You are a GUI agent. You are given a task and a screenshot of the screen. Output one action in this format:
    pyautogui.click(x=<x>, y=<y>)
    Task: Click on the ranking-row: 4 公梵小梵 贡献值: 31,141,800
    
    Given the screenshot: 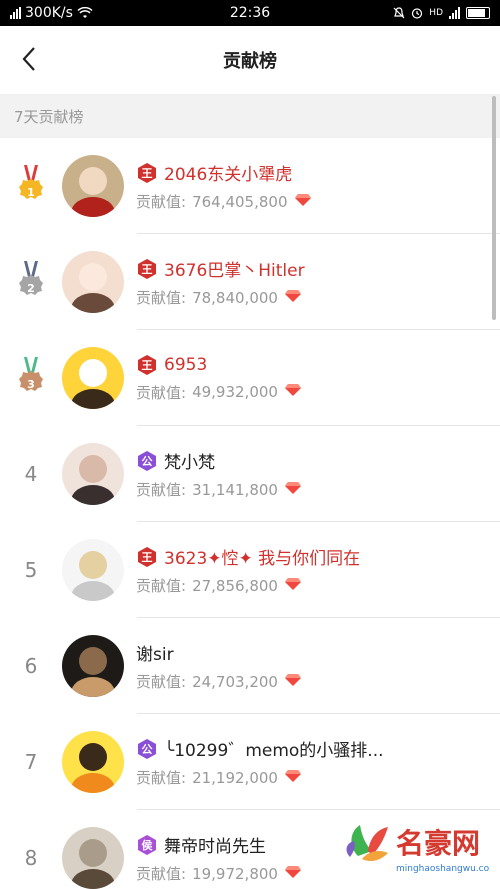 What is the action you would take?
    pyautogui.click(x=250, y=474)
    